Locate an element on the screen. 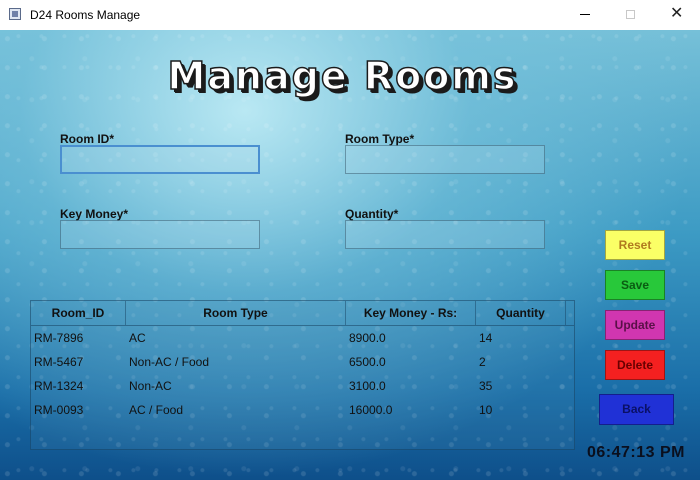  column-header-quantity: Quantity is located at coordinates (521, 313).